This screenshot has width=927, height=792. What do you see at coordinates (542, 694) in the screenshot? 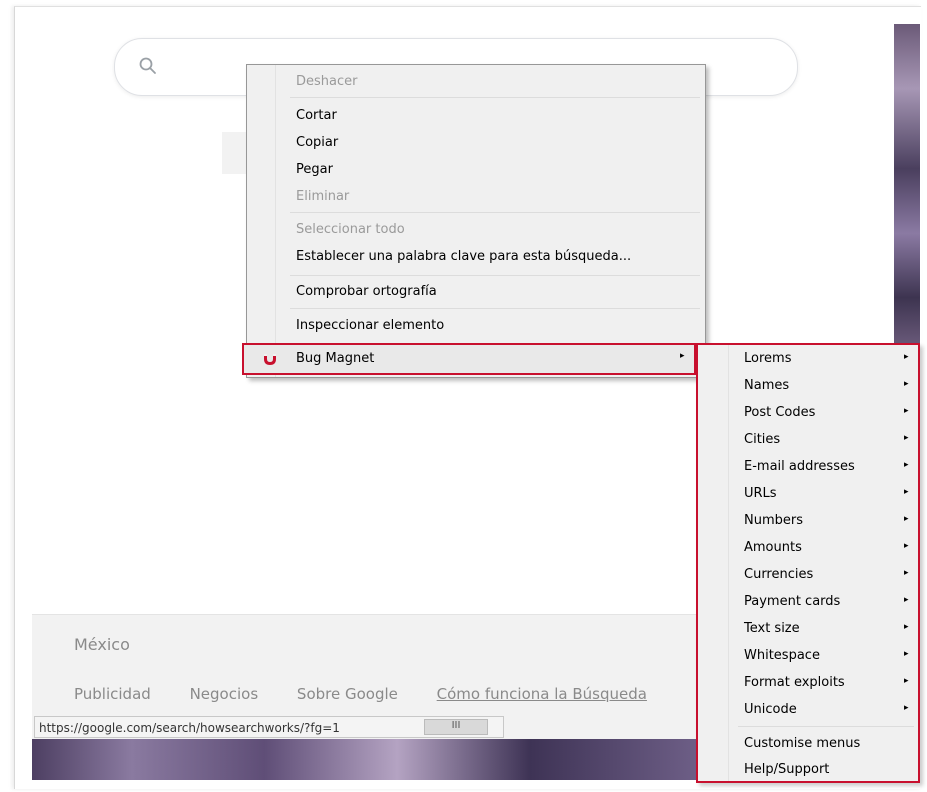
I see `footer-link-how-search-works: Cómo funciona la Búsqueda` at bounding box center [542, 694].